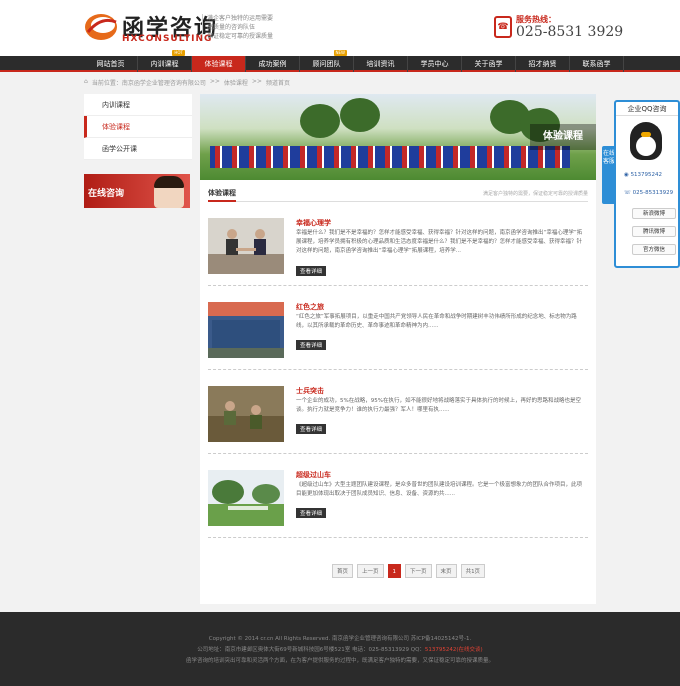 Image resolution: width=680 pixels, height=686 pixels. What do you see at coordinates (654, 213) in the screenshot?
I see `sina-weibo-button: 新浪微博` at bounding box center [654, 213].